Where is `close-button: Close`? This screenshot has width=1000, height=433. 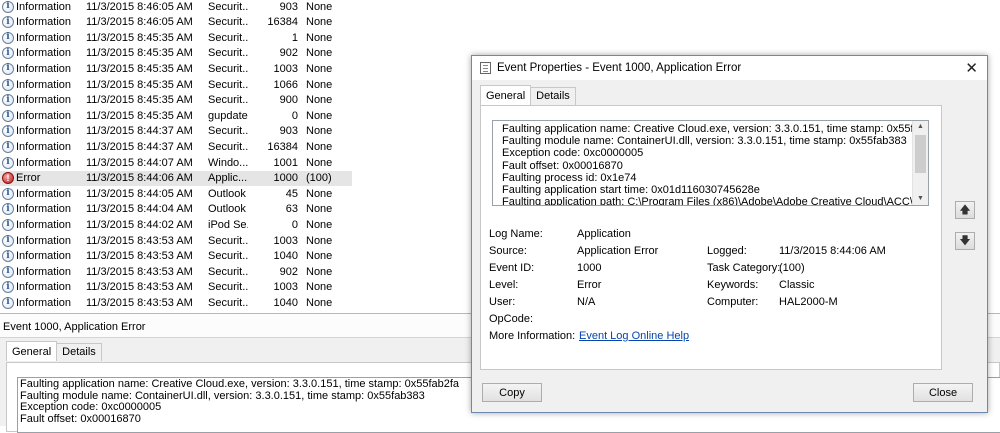
close-button: Close is located at coordinates (943, 392).